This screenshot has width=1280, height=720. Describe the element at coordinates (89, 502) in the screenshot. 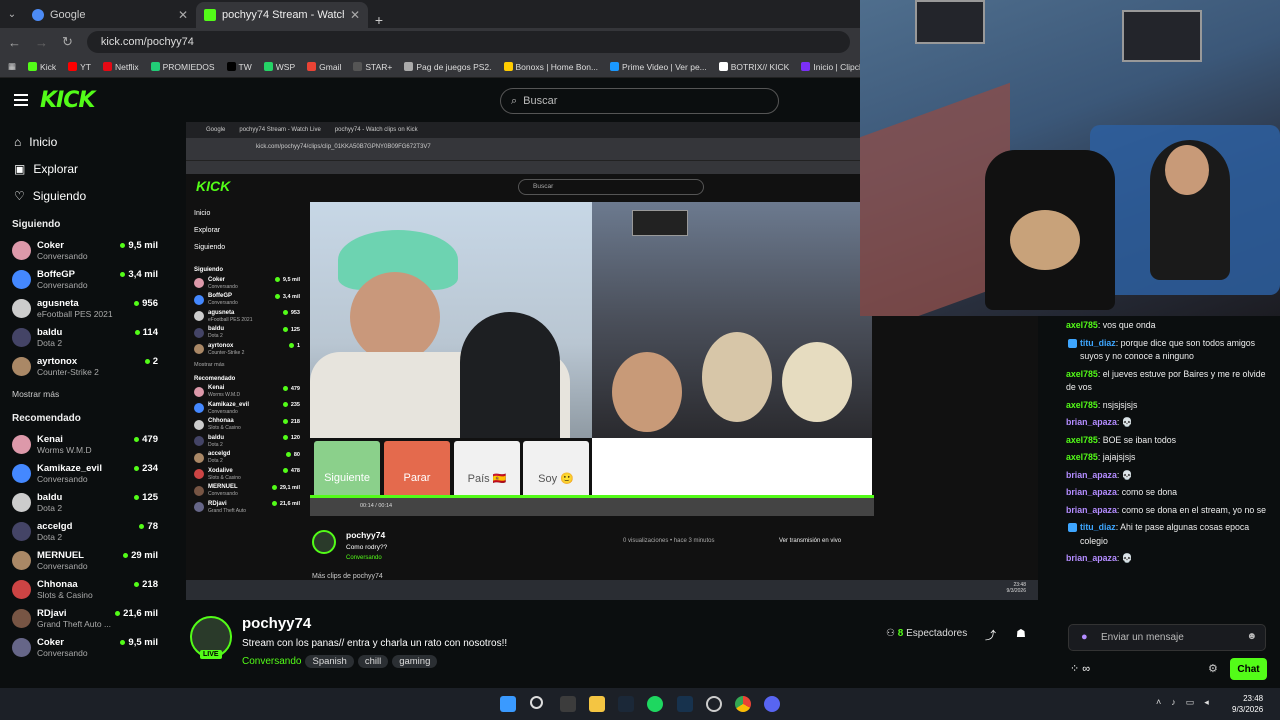

I see `channel-item: baldu Dota 2 125` at that location.